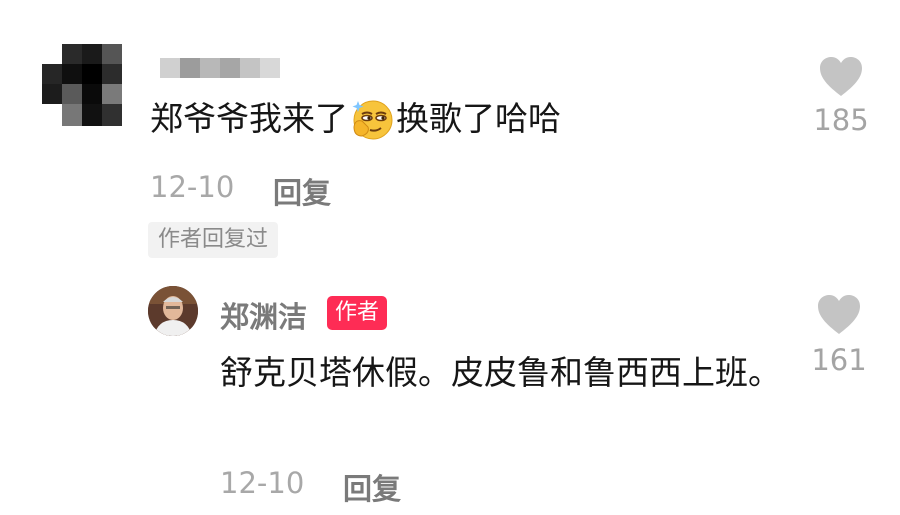 Image resolution: width=900 pixels, height=515 pixels. What do you see at coordinates (500, 372) in the screenshot?
I see `reply-text: 舒克贝塔休假。皮皮鲁和鲁西西上班。` at bounding box center [500, 372].